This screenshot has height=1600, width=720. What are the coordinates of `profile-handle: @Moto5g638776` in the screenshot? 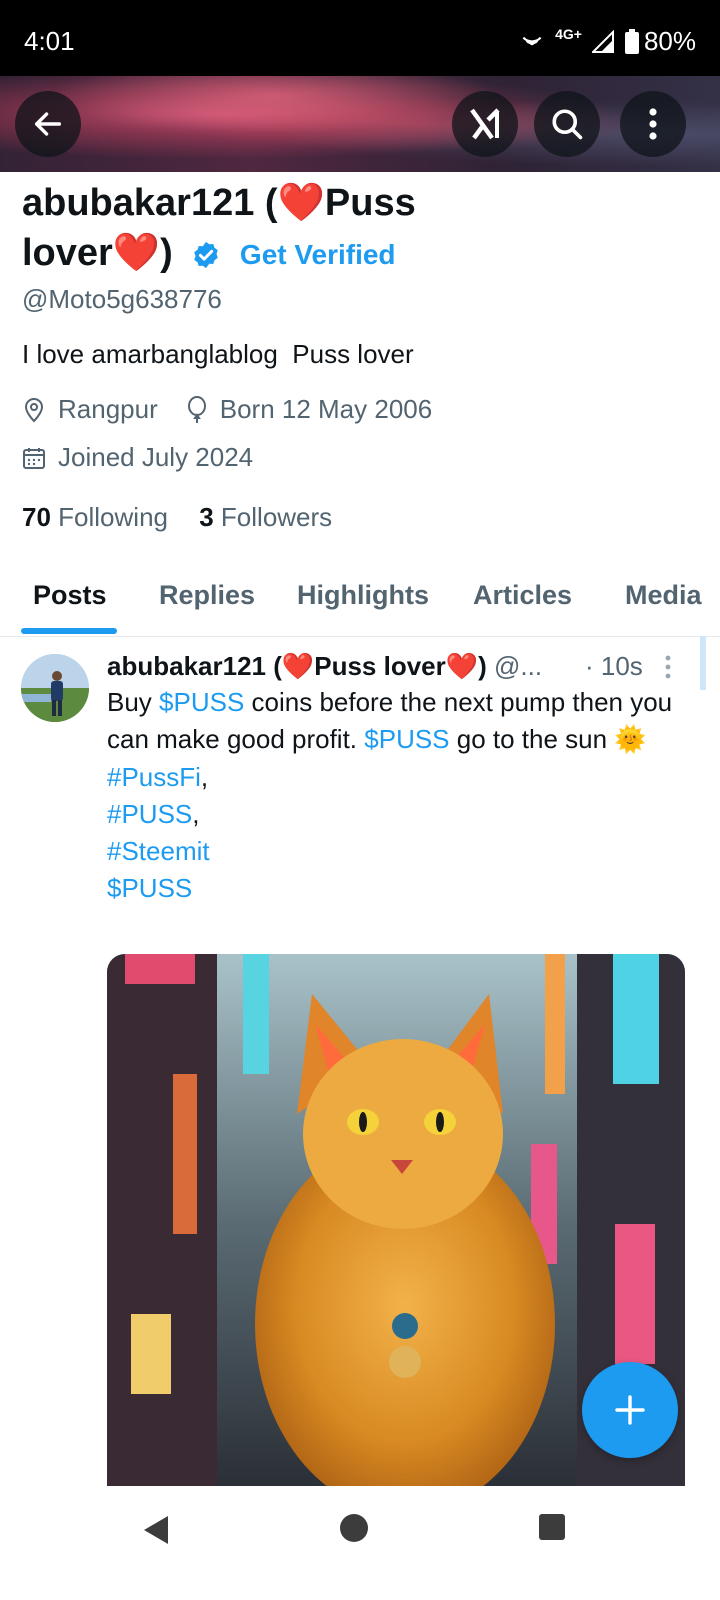 It's located at (122, 299).